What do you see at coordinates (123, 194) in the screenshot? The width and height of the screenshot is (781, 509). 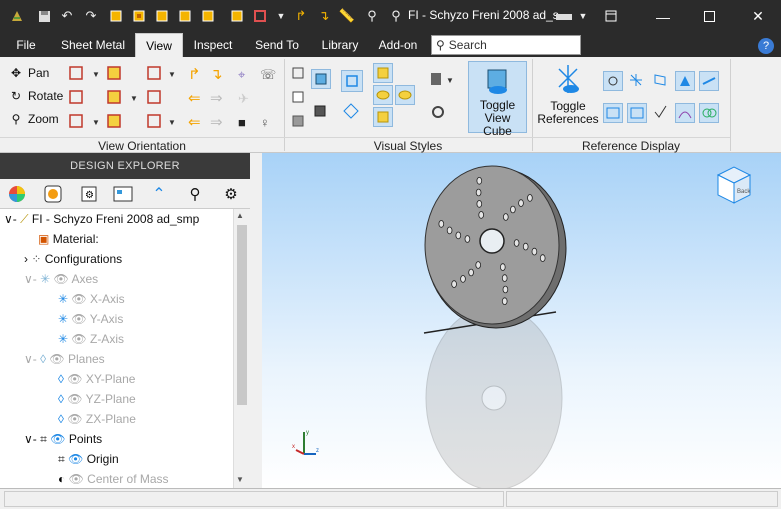 I see `drawings-icon` at bounding box center [123, 194].